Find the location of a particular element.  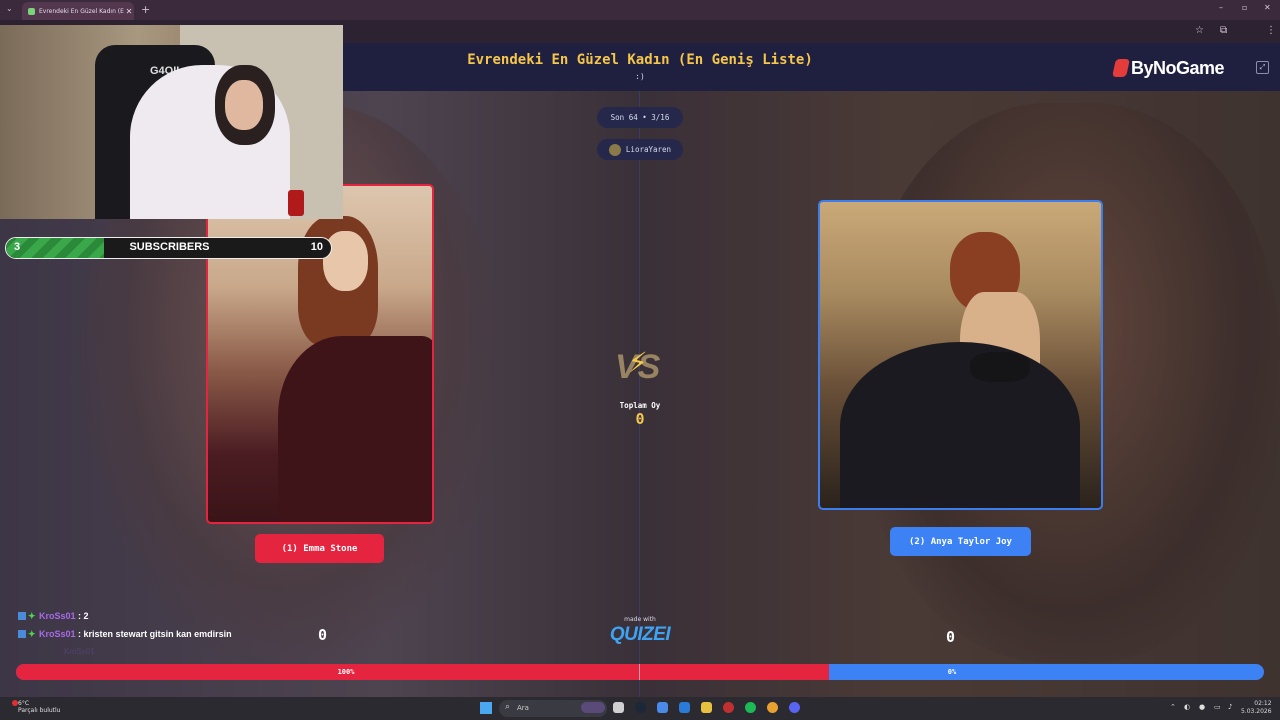

copilot-icon is located at coordinates (662, 707).